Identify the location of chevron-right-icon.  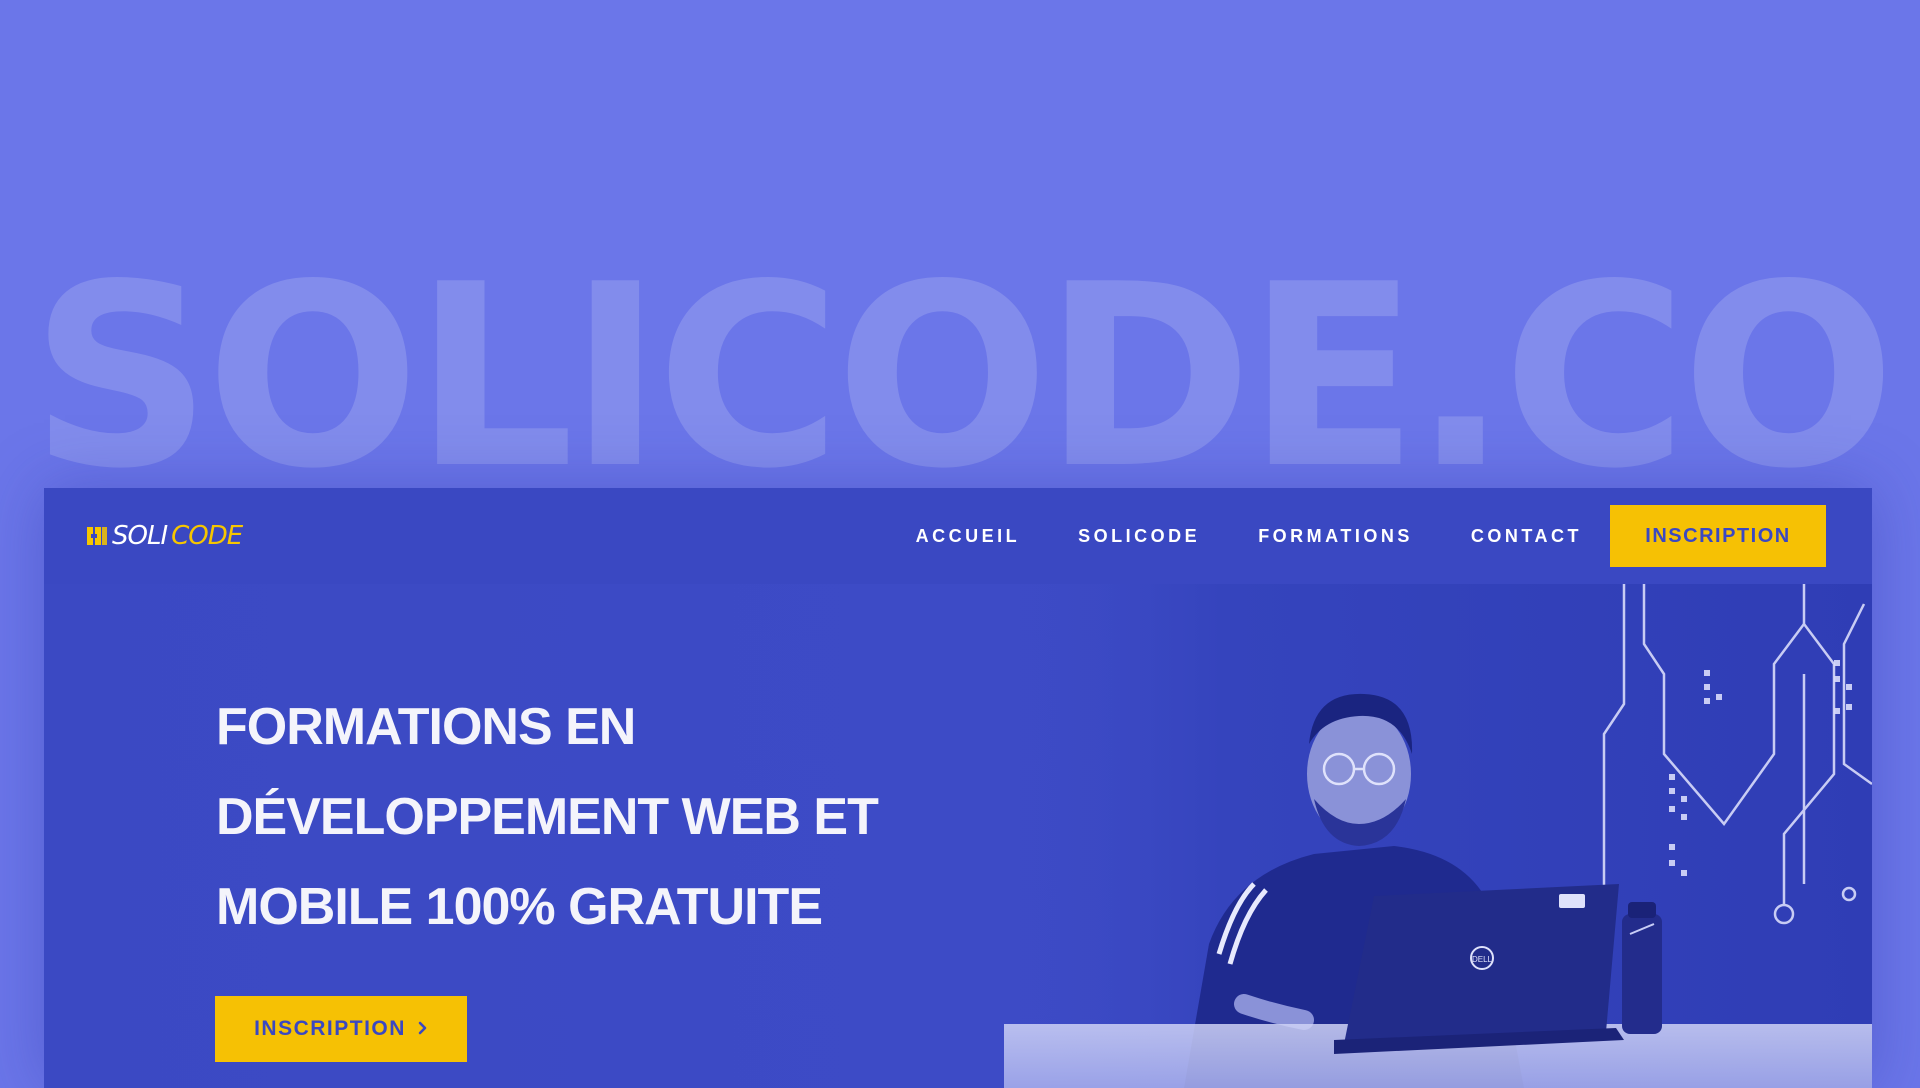
(423, 1029).